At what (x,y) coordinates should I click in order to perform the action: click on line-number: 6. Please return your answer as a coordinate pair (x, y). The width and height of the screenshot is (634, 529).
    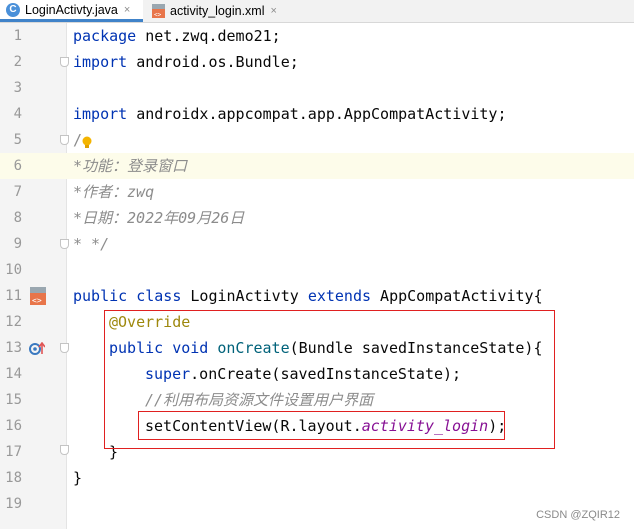
    Looking at the image, I should click on (17, 166).